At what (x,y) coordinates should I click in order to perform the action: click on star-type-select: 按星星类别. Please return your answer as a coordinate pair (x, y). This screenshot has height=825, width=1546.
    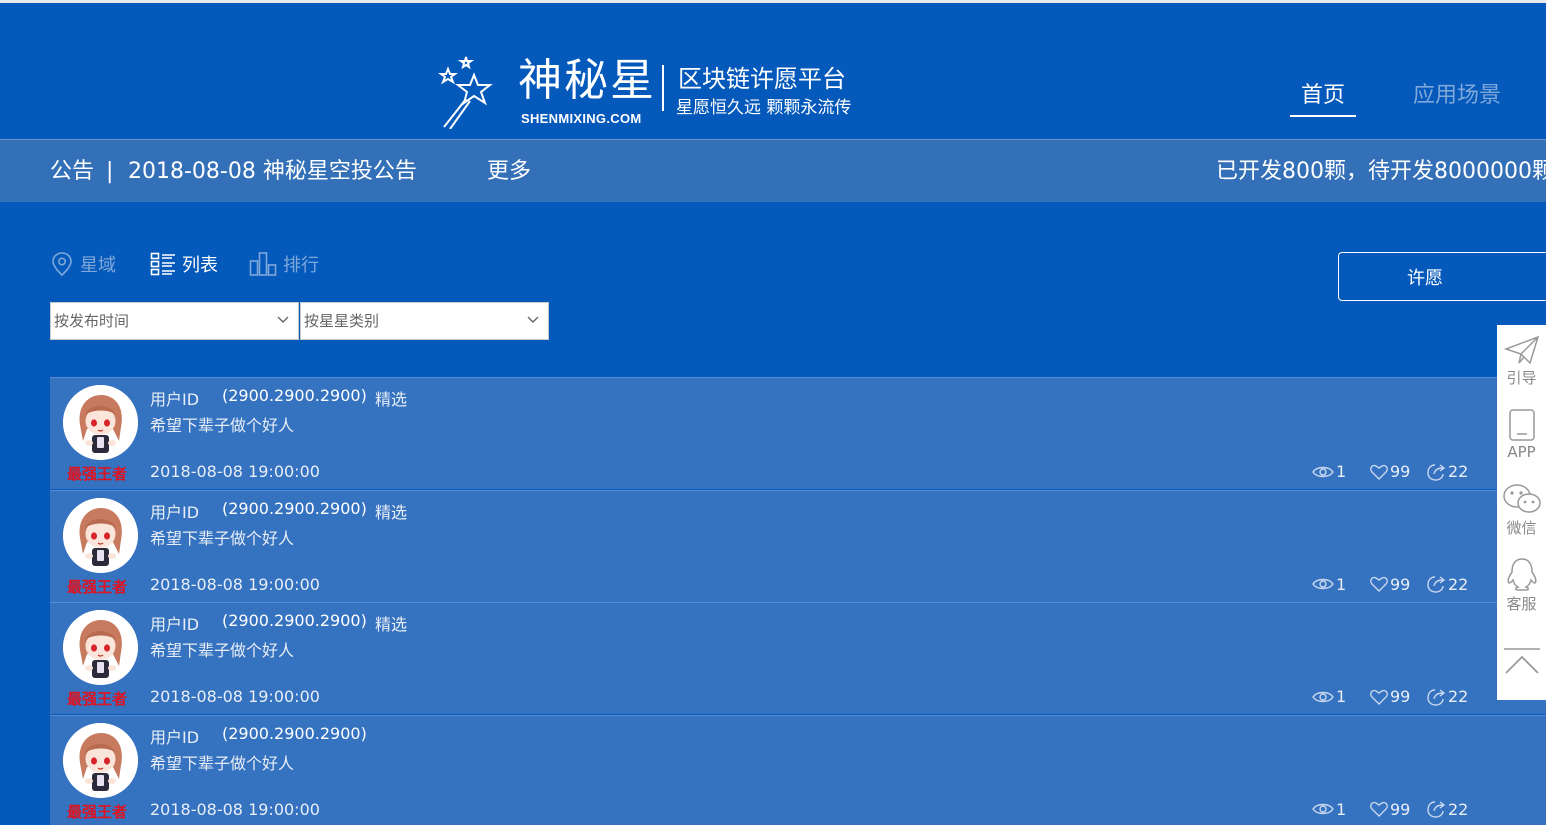
    Looking at the image, I should click on (424, 321).